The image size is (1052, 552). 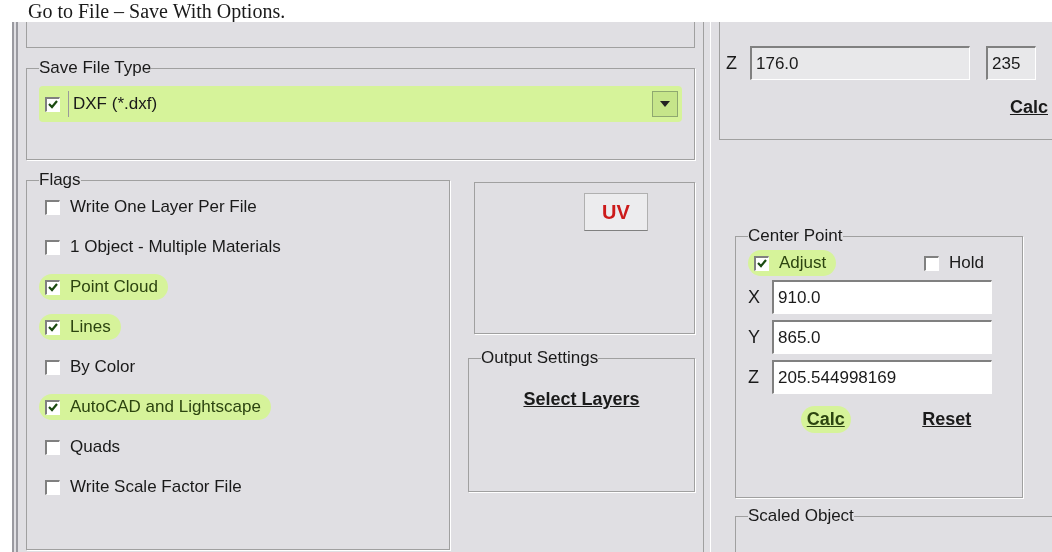 What do you see at coordinates (801, 516) in the screenshot?
I see `group-title: Scaled Object` at bounding box center [801, 516].